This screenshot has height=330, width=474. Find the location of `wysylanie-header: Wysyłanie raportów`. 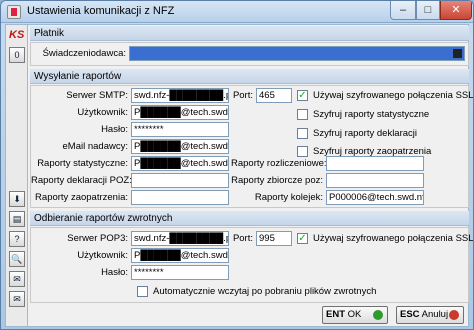

wysylanie-header: Wysyłanie raportów is located at coordinates (249, 76).